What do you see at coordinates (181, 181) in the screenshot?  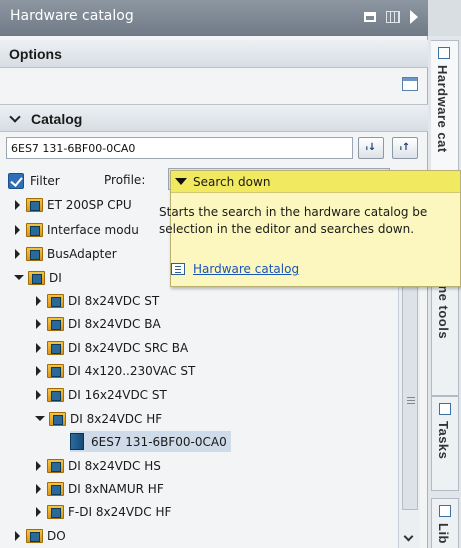 I see `arrow-down-icon` at bounding box center [181, 181].